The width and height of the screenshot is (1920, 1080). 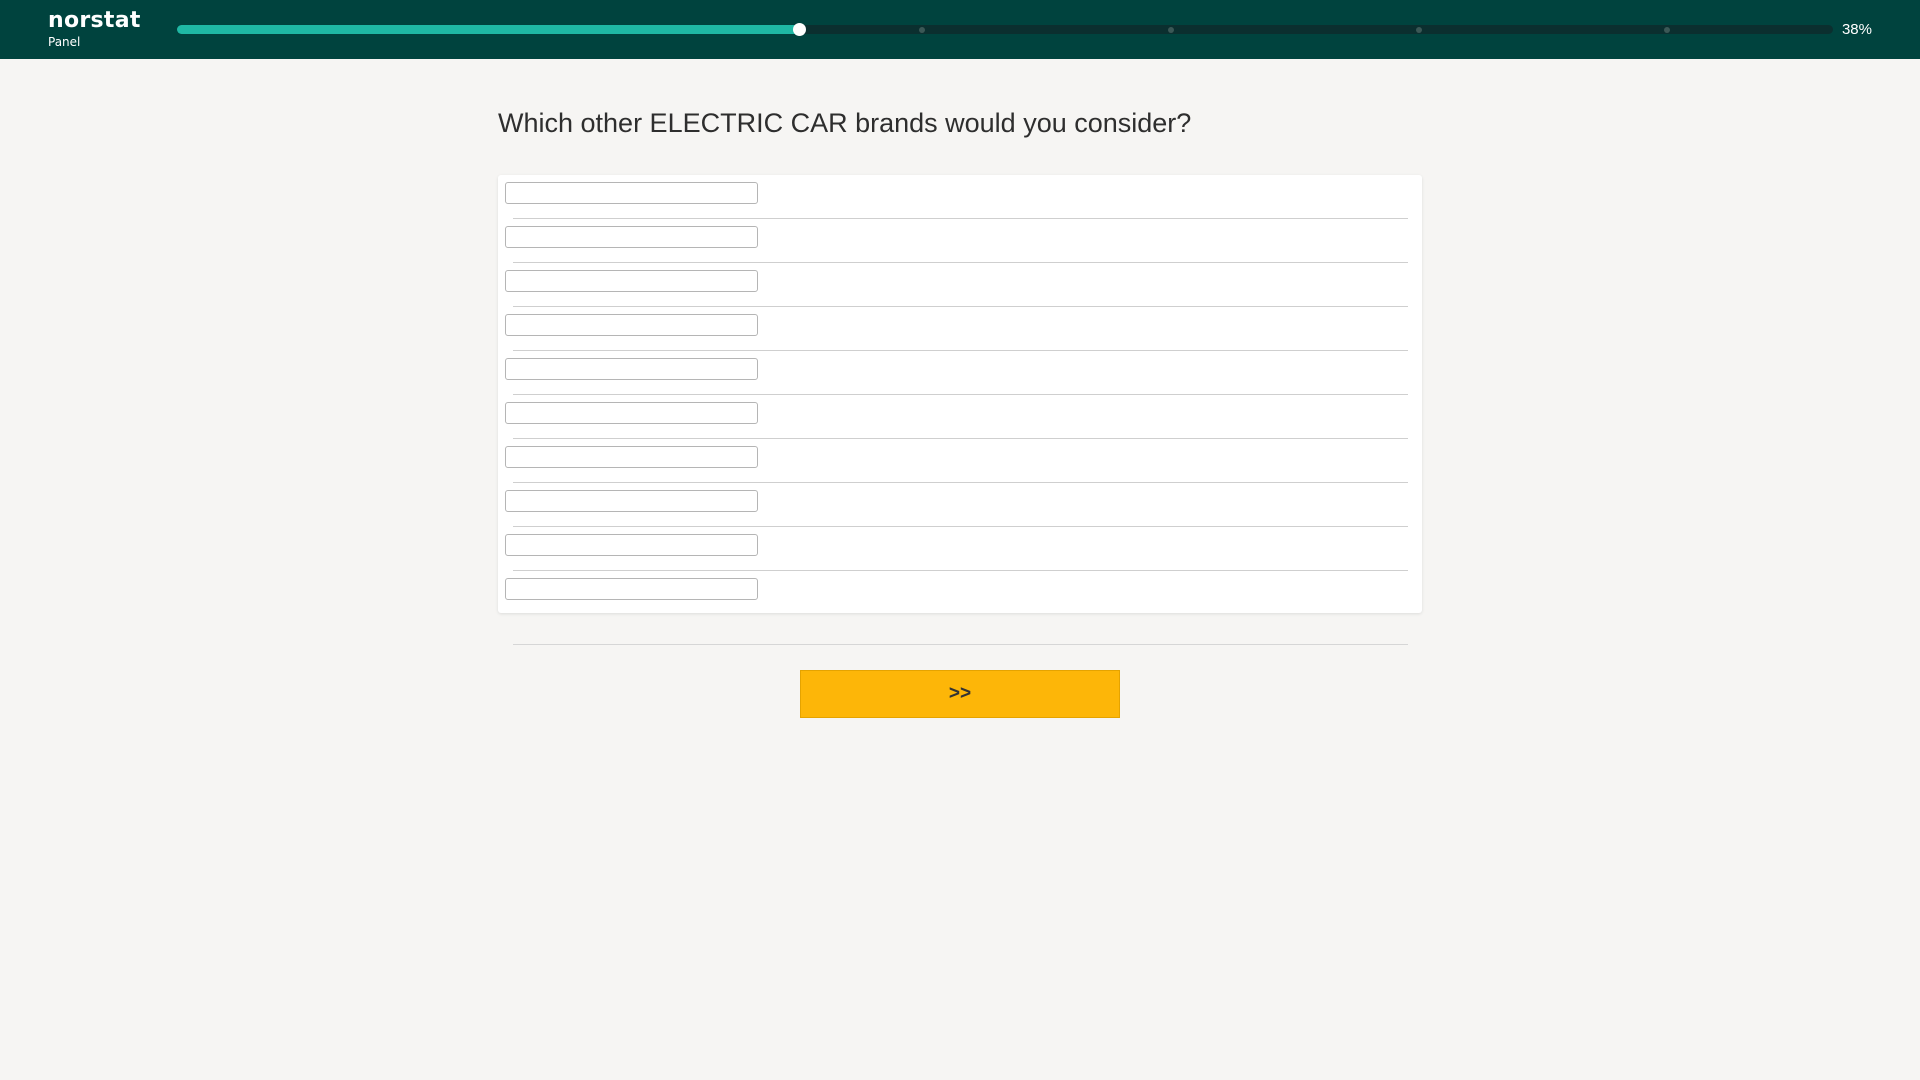 What do you see at coordinates (960, 644) in the screenshot?
I see `divider` at bounding box center [960, 644].